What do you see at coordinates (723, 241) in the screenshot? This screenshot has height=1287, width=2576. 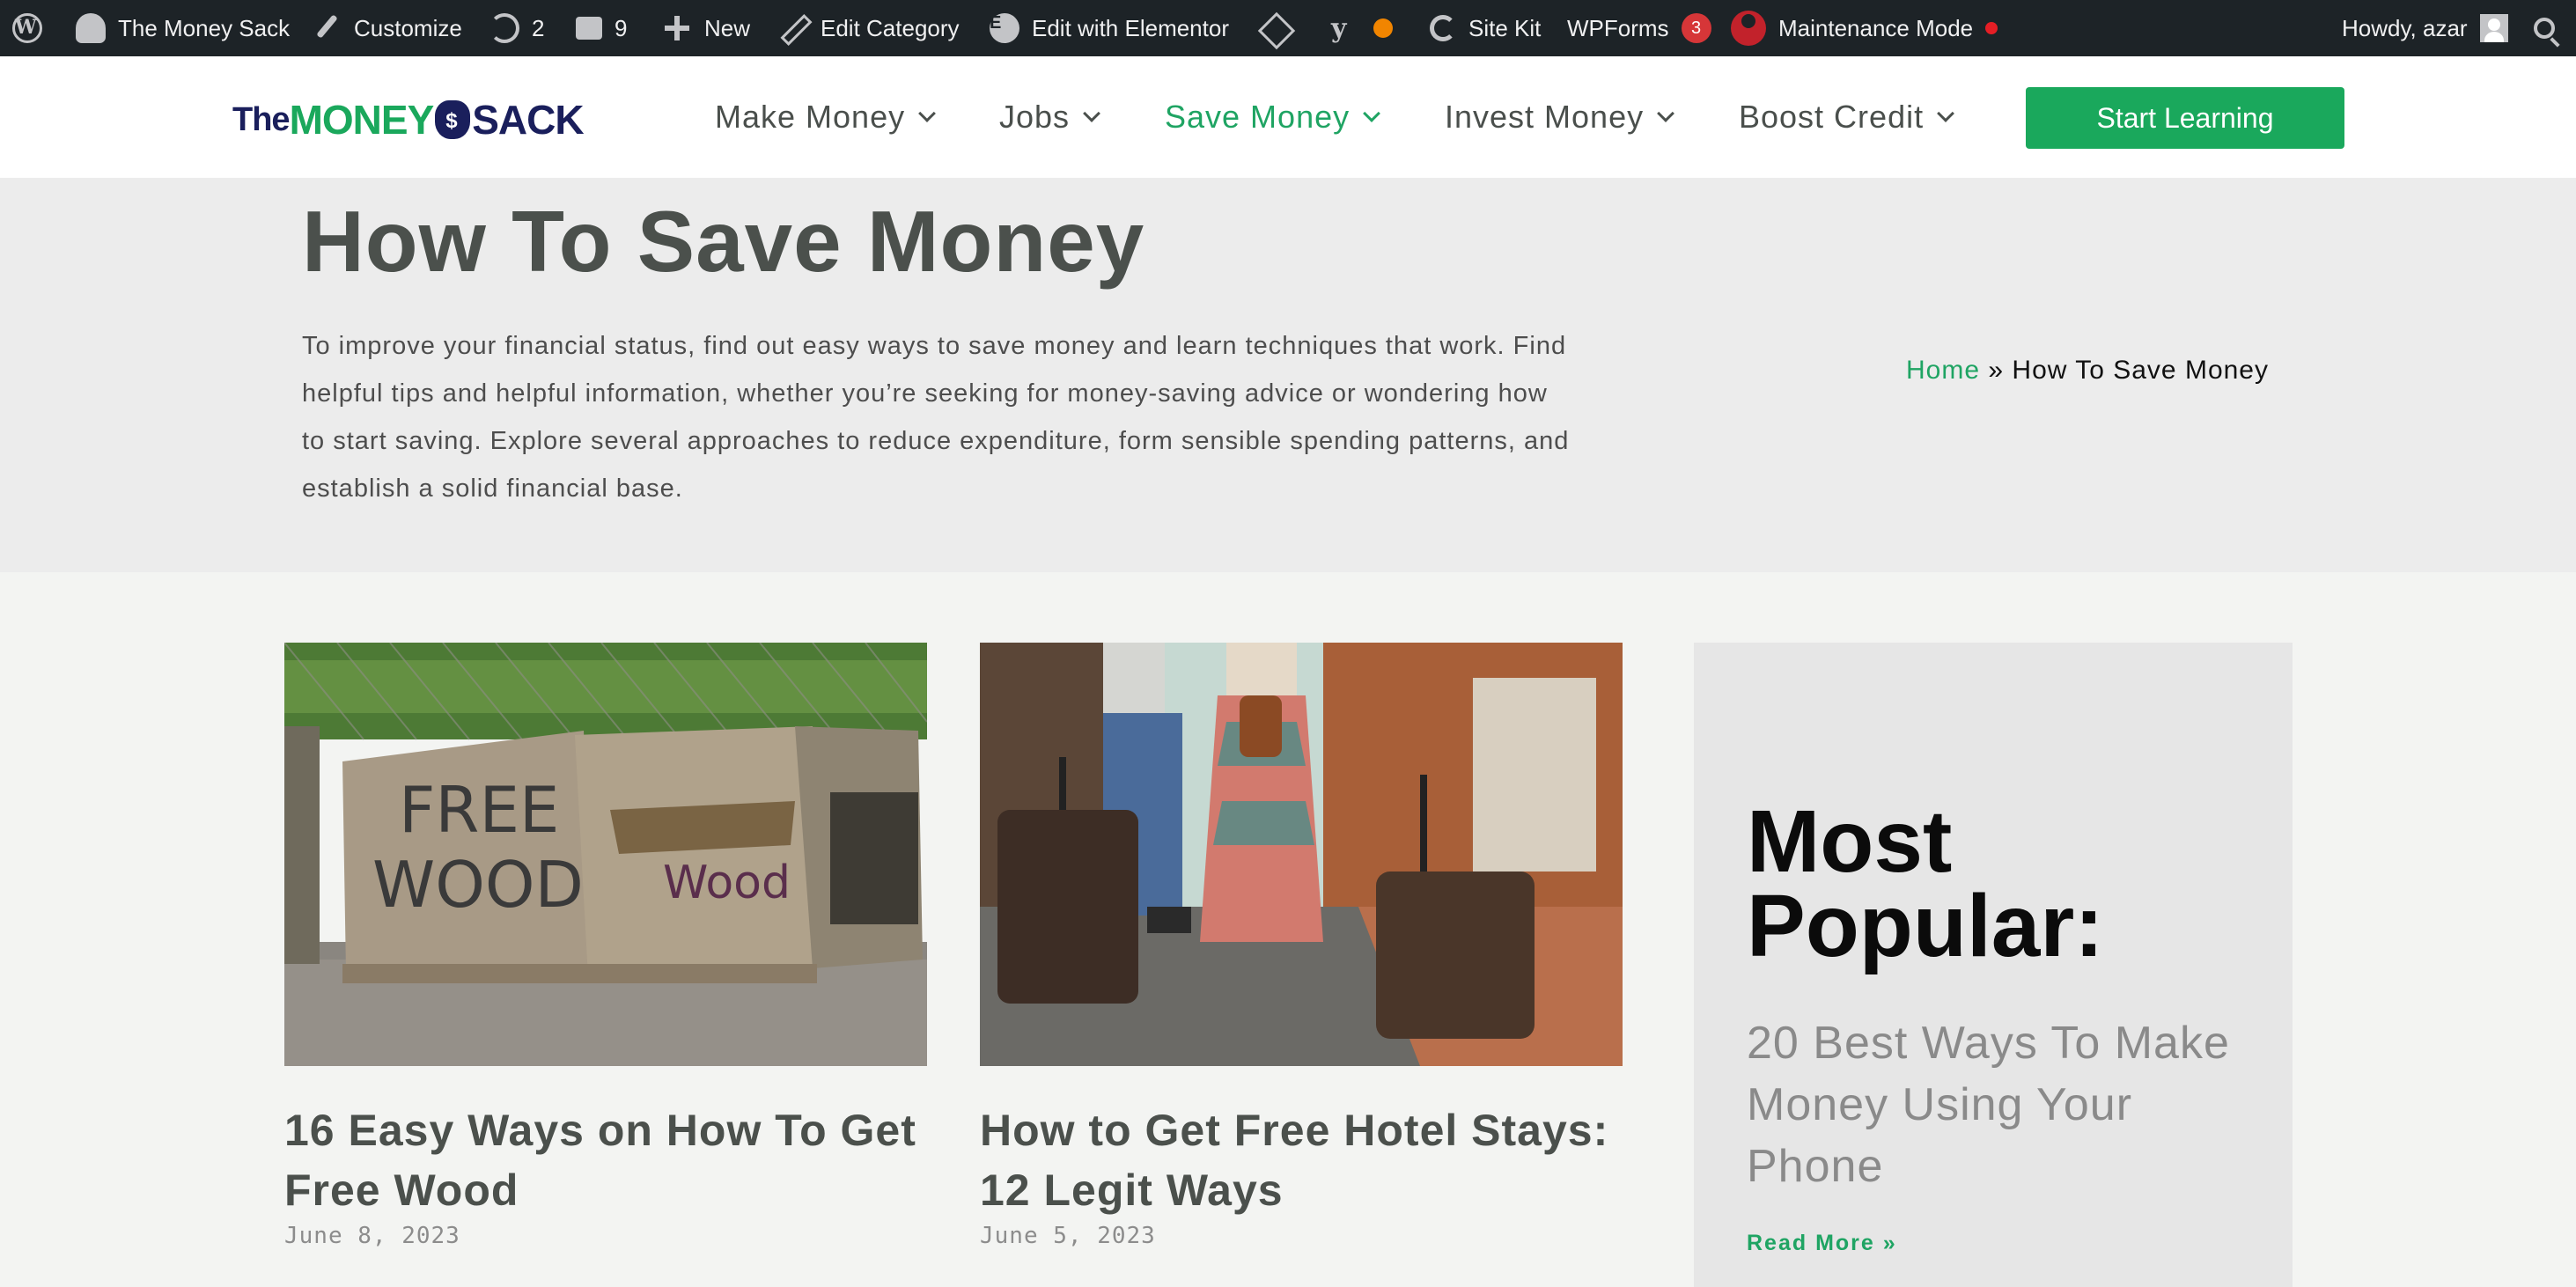 I see `page-title: How To Save Money` at bounding box center [723, 241].